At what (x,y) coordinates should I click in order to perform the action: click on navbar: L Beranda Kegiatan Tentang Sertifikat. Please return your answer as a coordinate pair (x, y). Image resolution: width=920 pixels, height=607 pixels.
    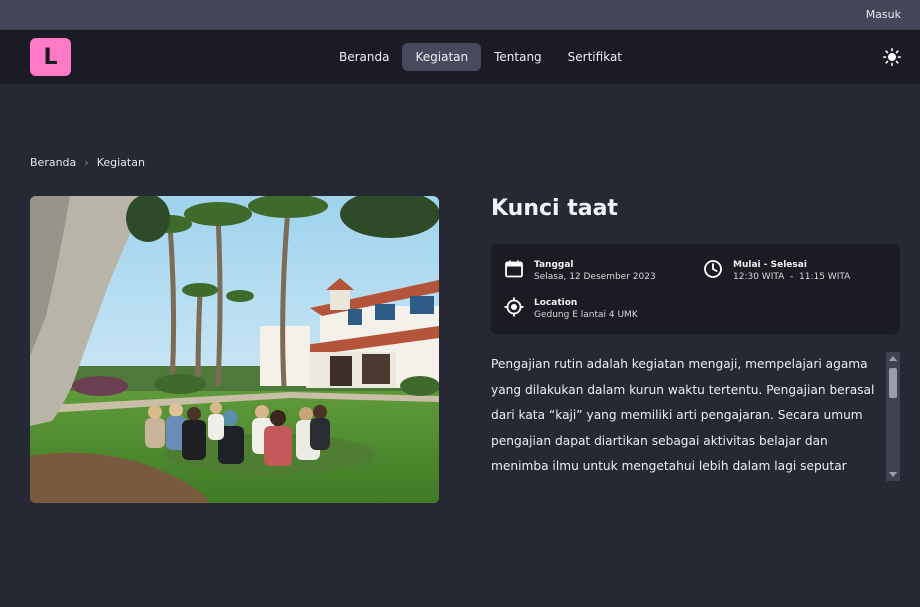
    Looking at the image, I should click on (460, 57).